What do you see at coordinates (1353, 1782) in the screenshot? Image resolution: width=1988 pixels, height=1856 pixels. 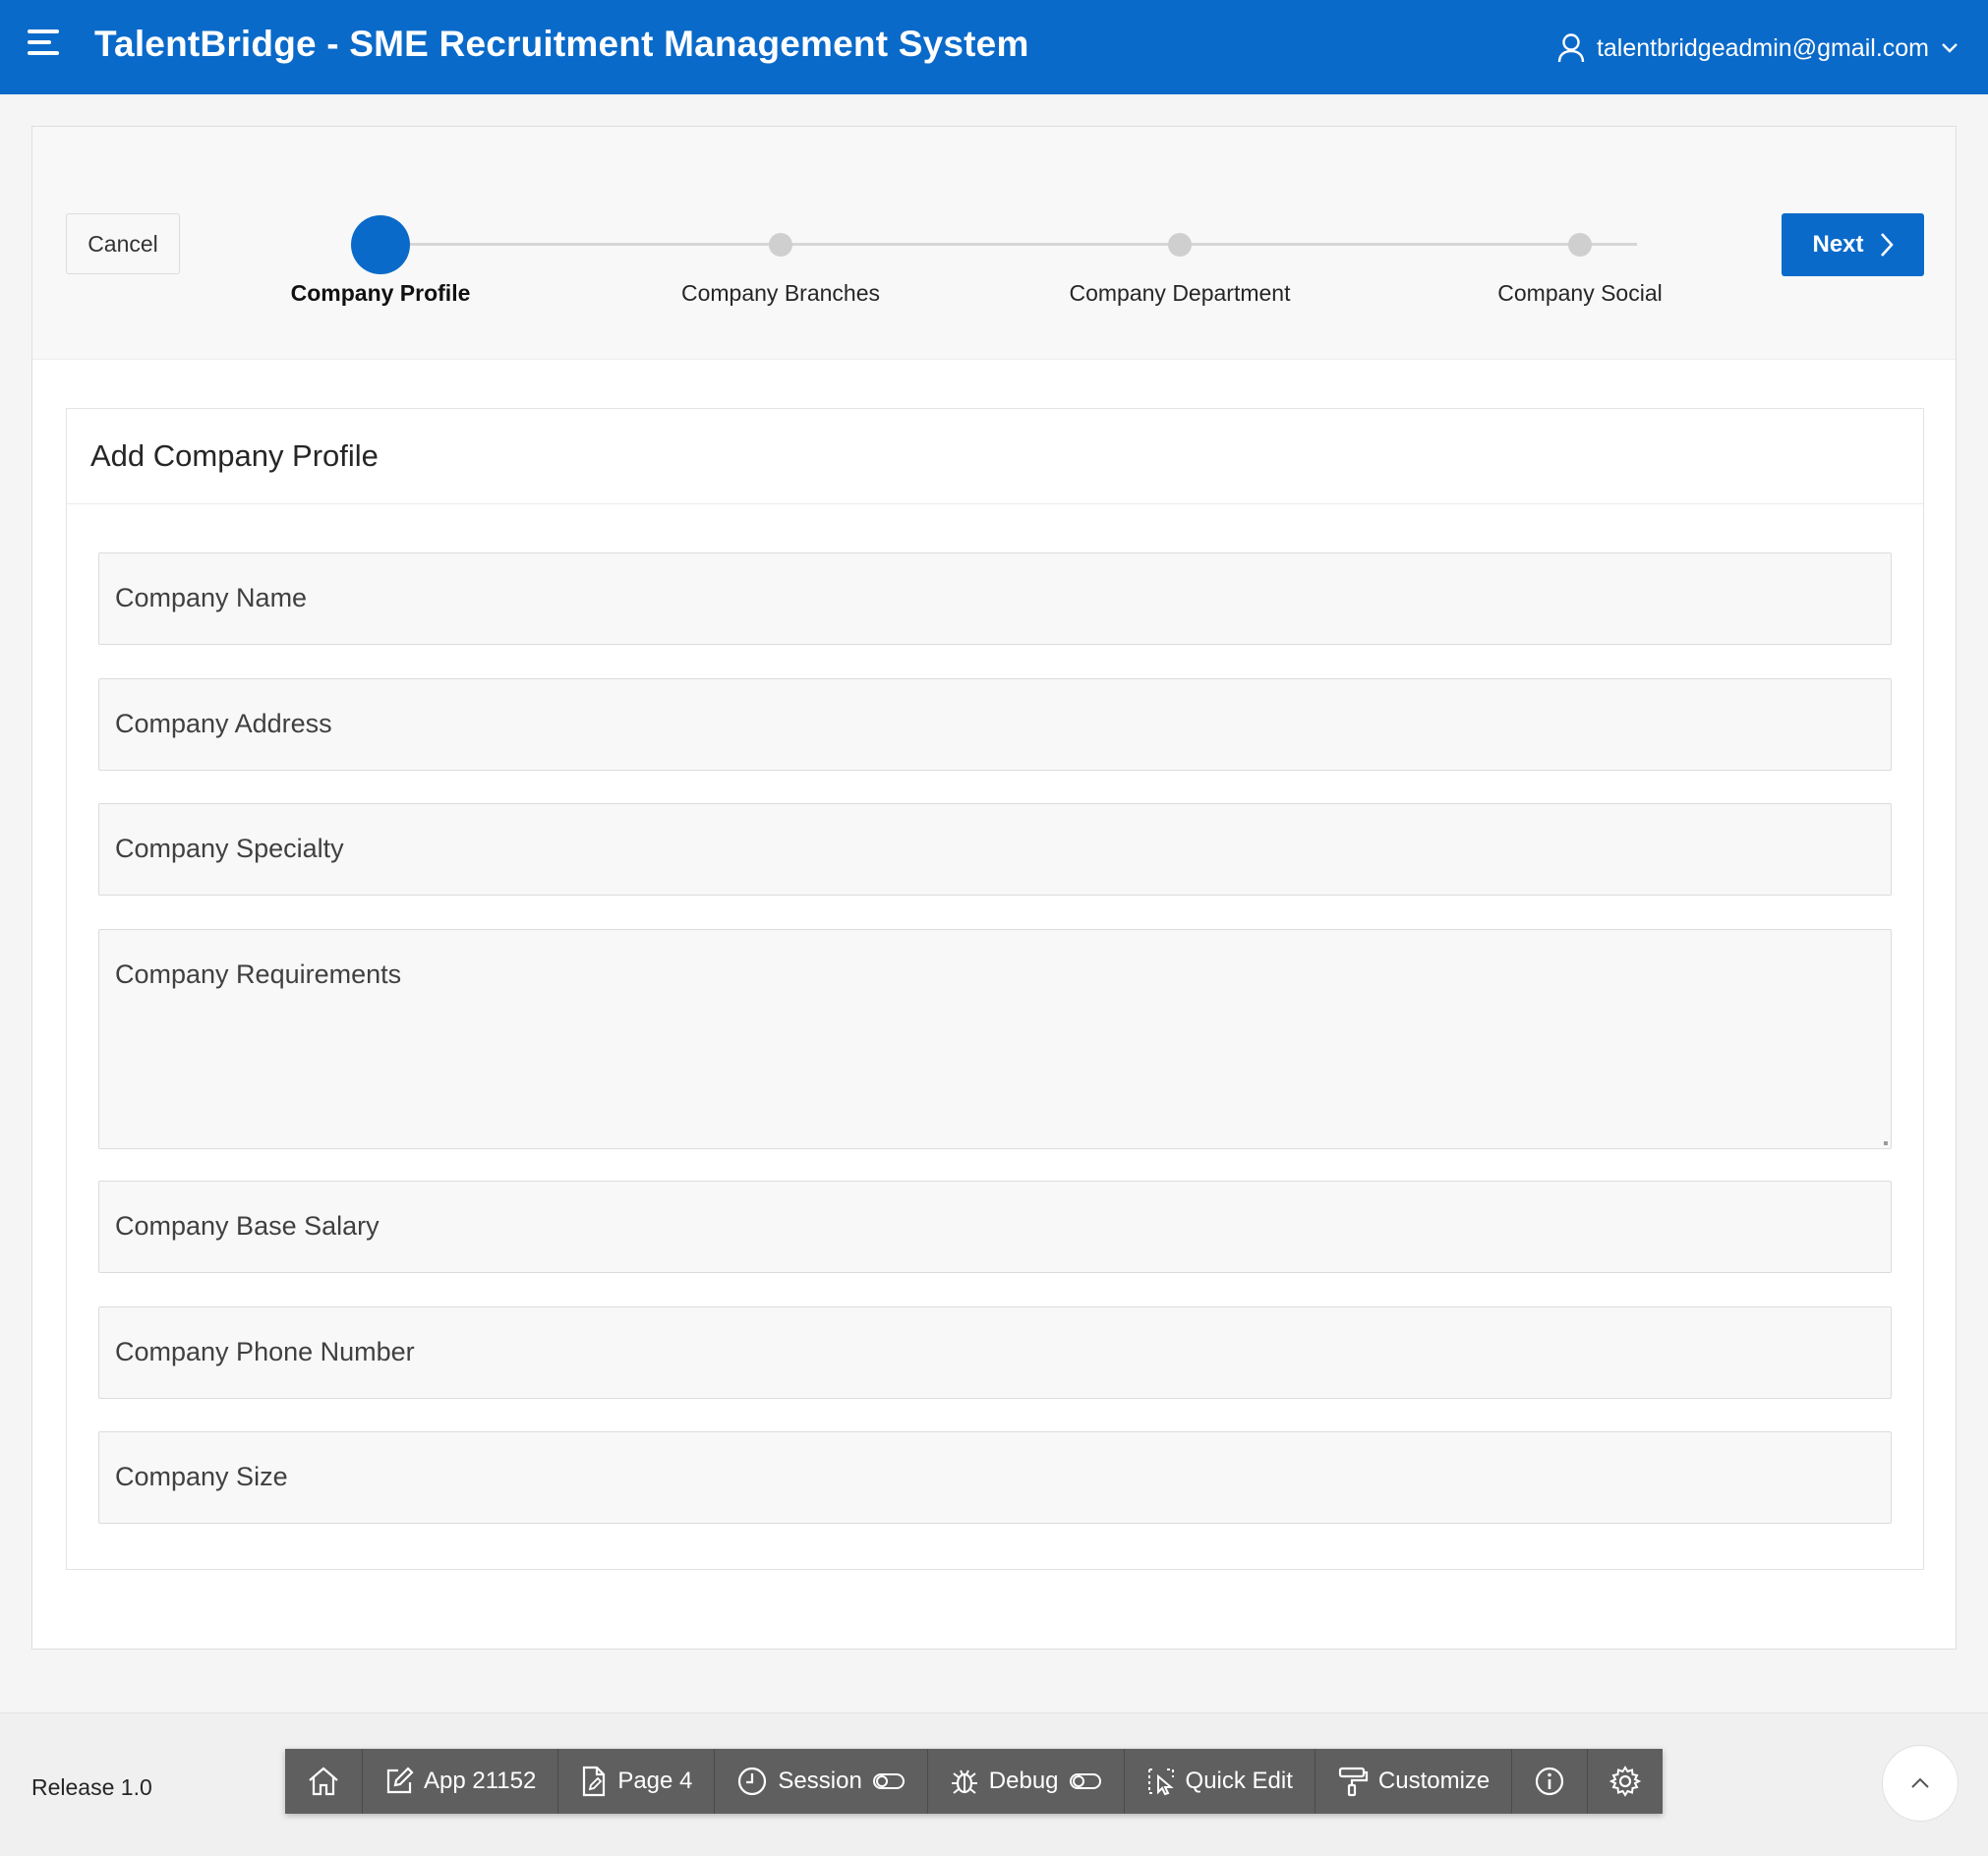 I see `paint-roller-icon` at bounding box center [1353, 1782].